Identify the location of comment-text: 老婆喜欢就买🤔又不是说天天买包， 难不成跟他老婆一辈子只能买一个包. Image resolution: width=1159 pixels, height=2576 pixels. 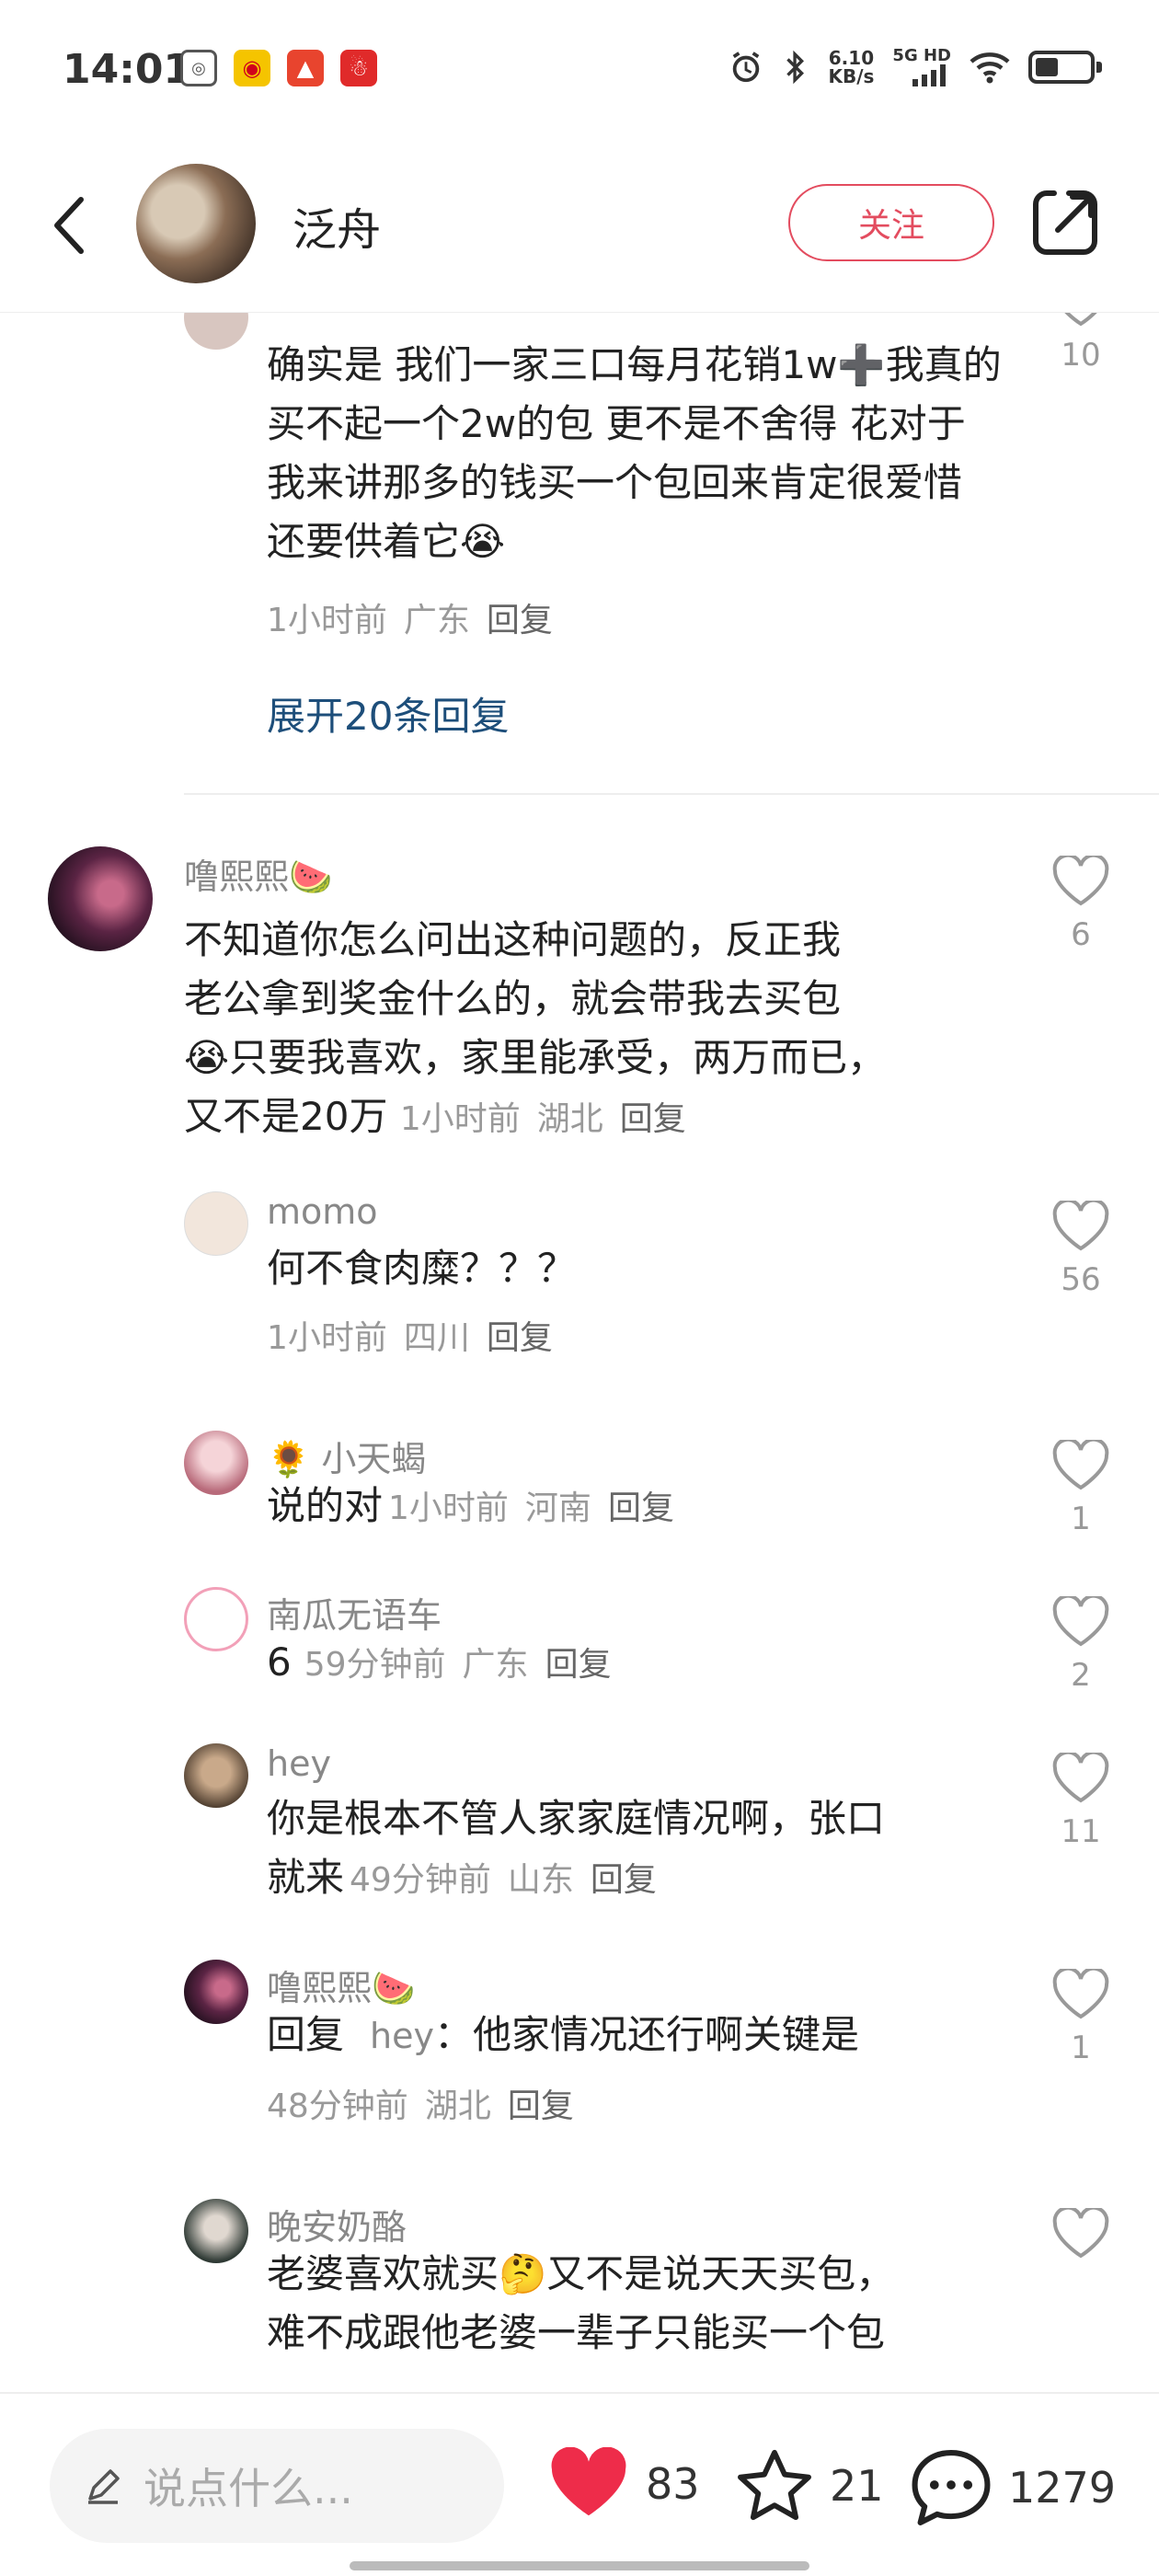
(581, 2303).